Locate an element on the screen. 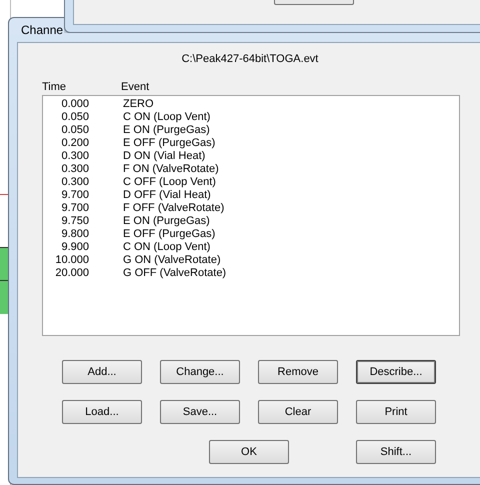 The image size is (480, 485). event-cell: G ON (ValveRotate) is located at coordinates (172, 260).